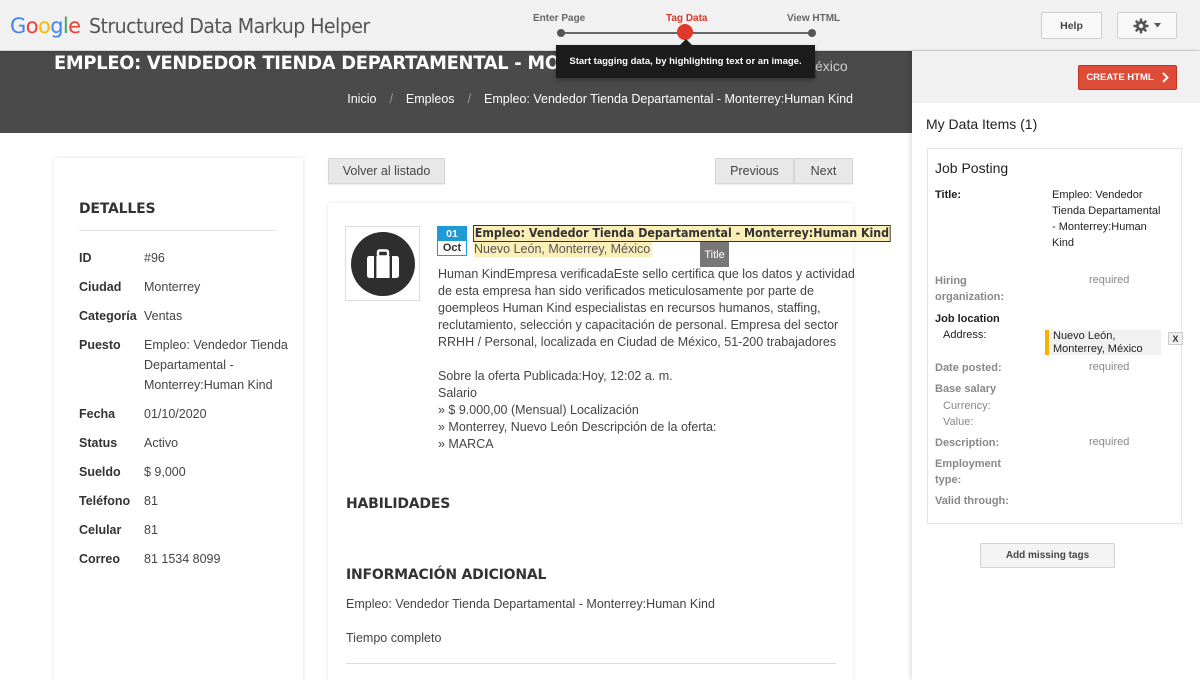 This screenshot has height=680, width=1200. Describe the element at coordinates (163, 316) in the screenshot. I see `detail-value: Ventas` at that location.